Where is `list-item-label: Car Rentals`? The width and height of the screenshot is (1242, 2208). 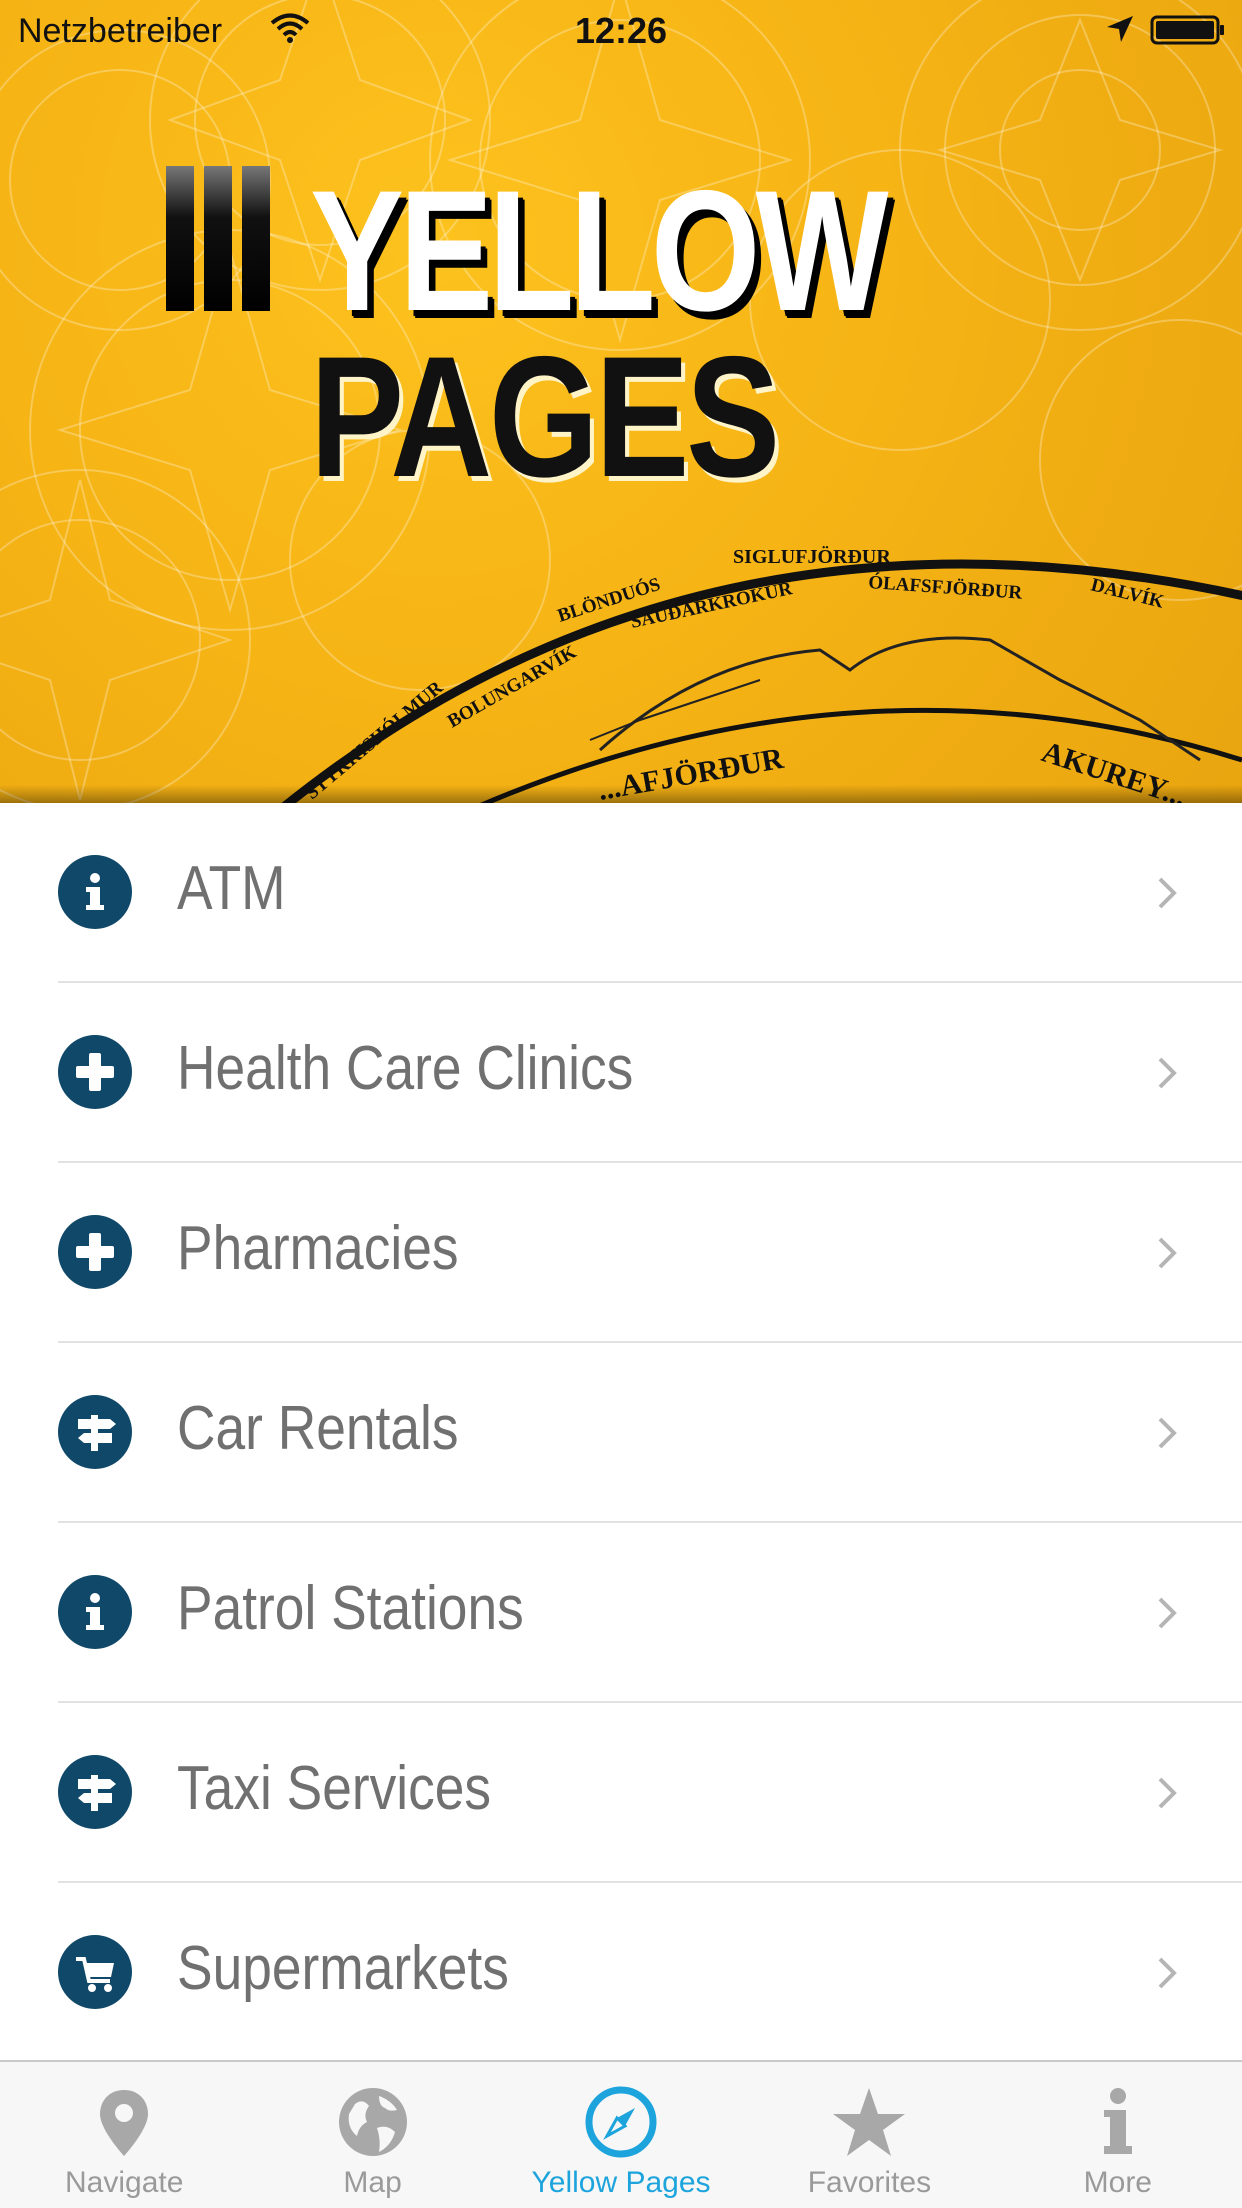 list-item-label: Car Rentals is located at coordinates (318, 1428).